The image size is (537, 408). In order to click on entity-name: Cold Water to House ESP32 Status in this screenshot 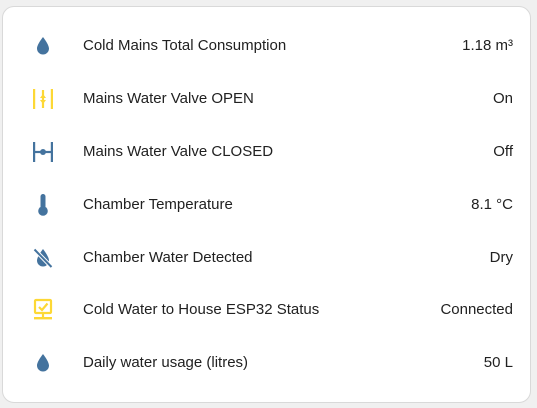, I will do `click(201, 309)`.